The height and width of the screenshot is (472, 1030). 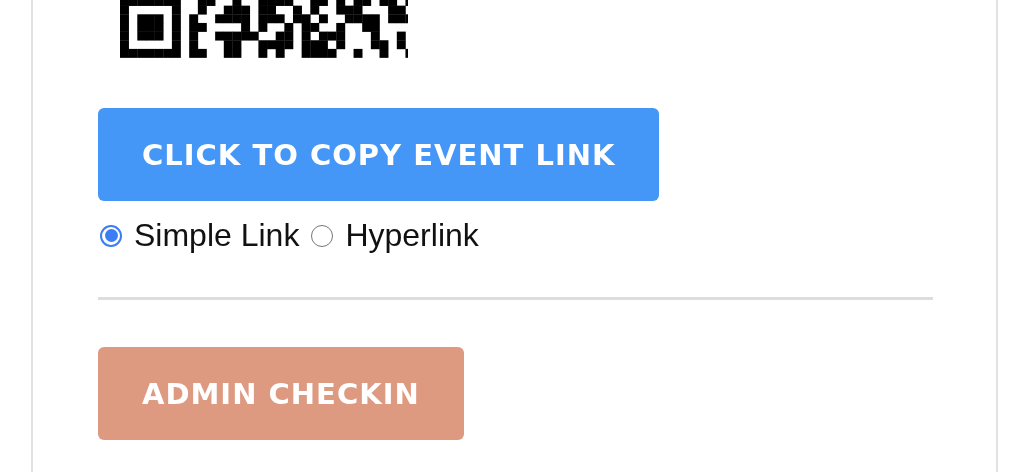 I want to click on radio-label: Simple Link, so click(x=217, y=235).